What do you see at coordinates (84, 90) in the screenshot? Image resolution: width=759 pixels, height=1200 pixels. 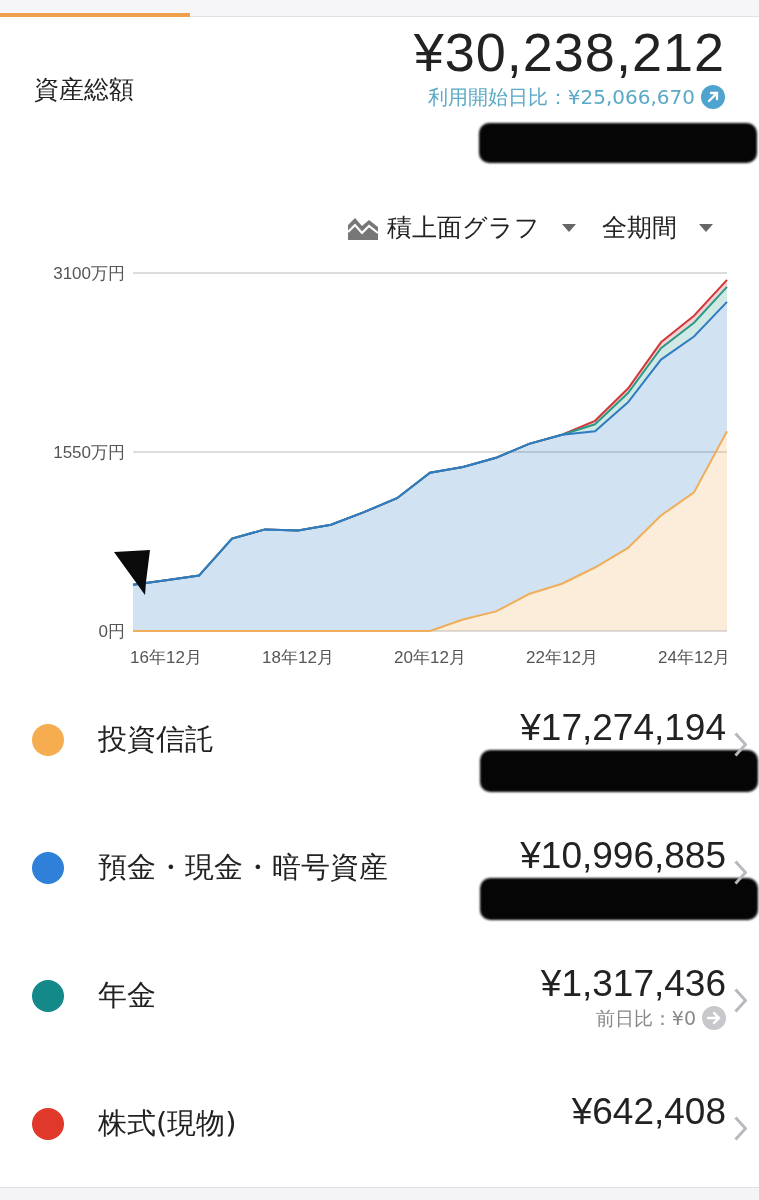 I see `total-assets-label: 資産総額` at bounding box center [84, 90].